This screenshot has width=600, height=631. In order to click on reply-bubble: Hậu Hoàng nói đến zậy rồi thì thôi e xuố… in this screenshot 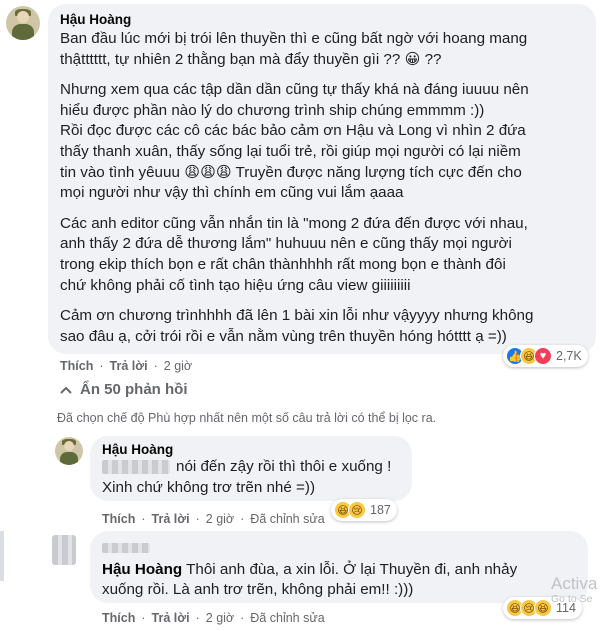, I will do `click(251, 468)`.